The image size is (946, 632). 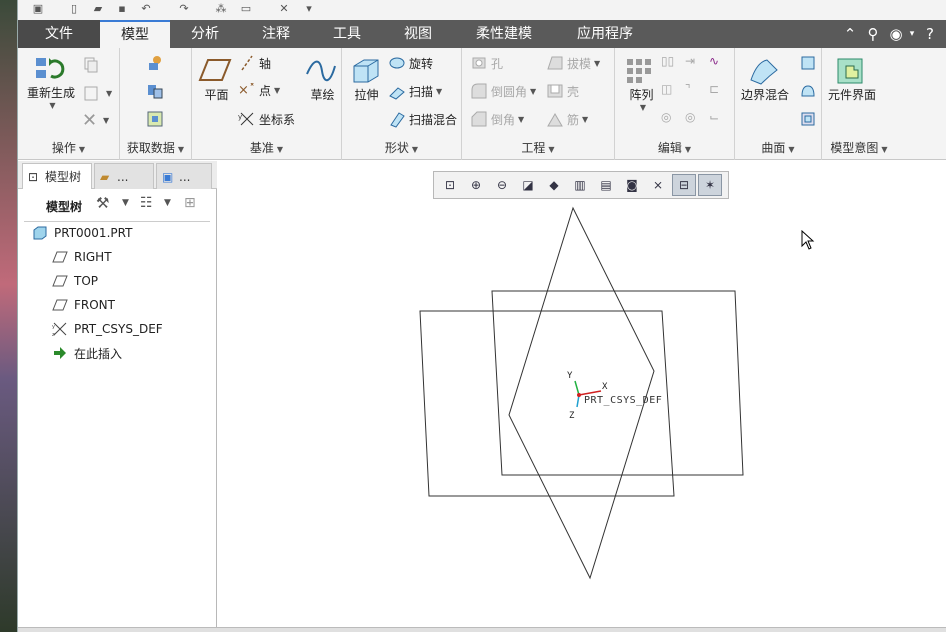 I want to click on tab-model: 模型, so click(x=135, y=34).